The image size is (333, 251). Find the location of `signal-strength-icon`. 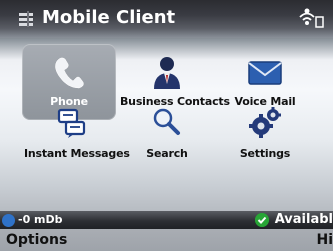

signal-strength-icon is located at coordinates (8, 220).